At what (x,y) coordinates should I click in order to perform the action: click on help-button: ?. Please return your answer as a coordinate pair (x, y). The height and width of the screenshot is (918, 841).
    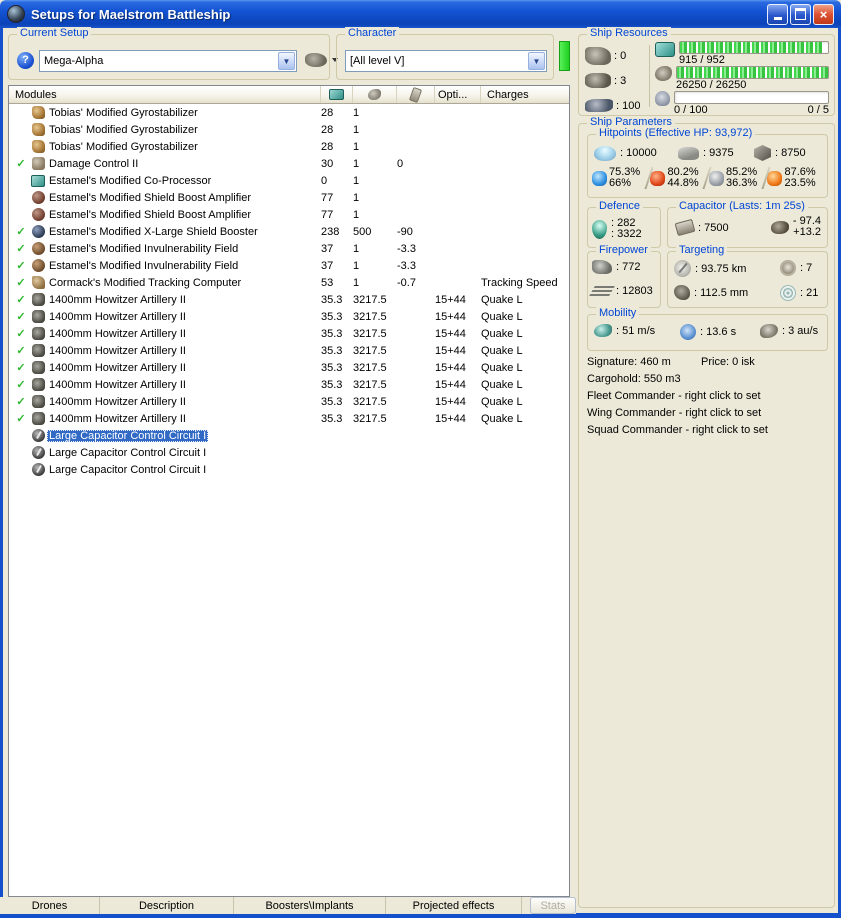
    Looking at the image, I should click on (25, 60).